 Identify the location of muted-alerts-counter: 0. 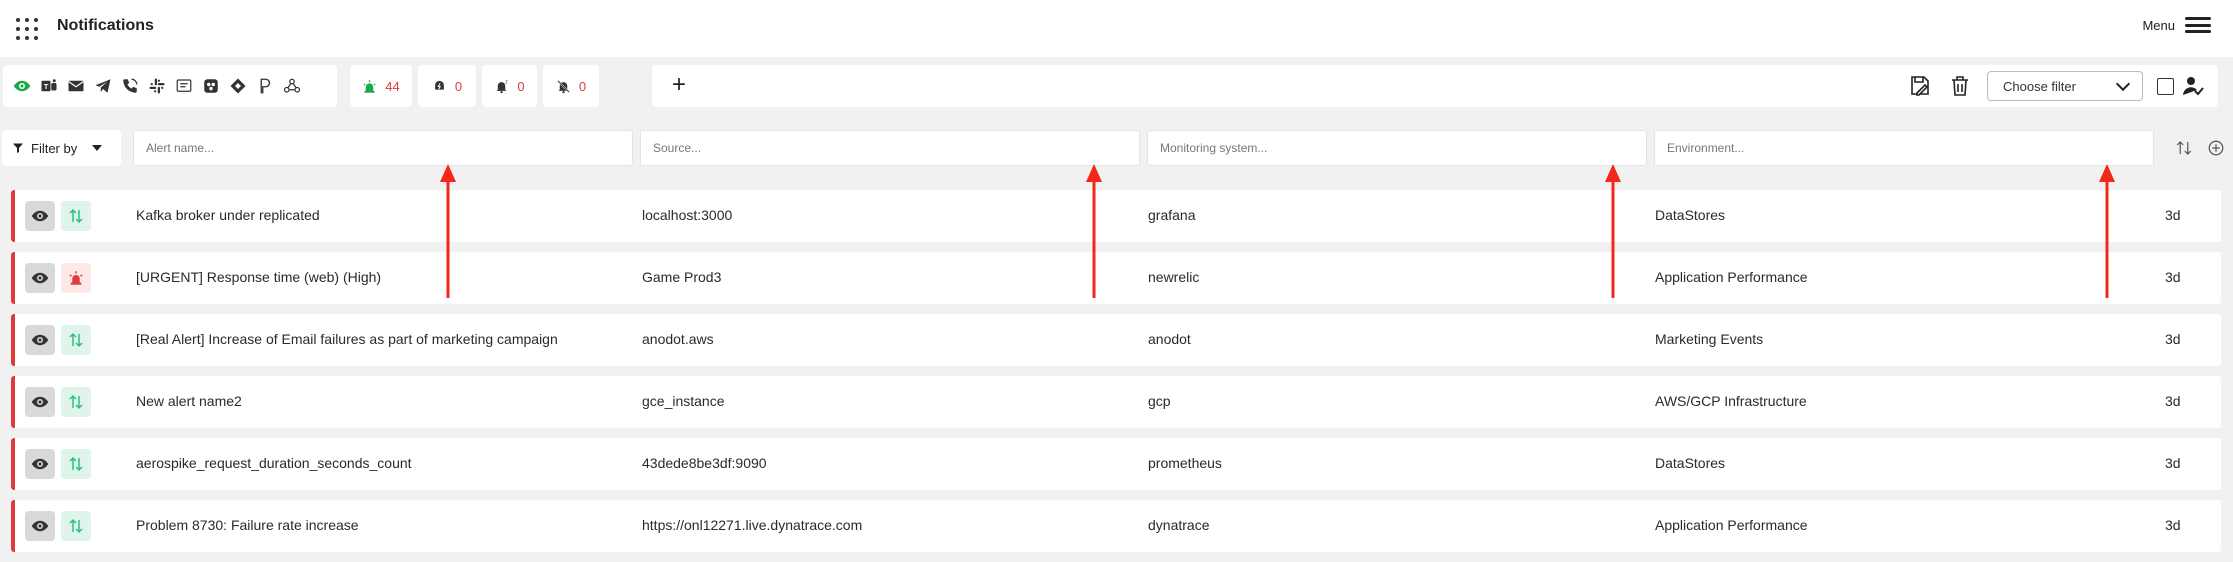
(571, 86).